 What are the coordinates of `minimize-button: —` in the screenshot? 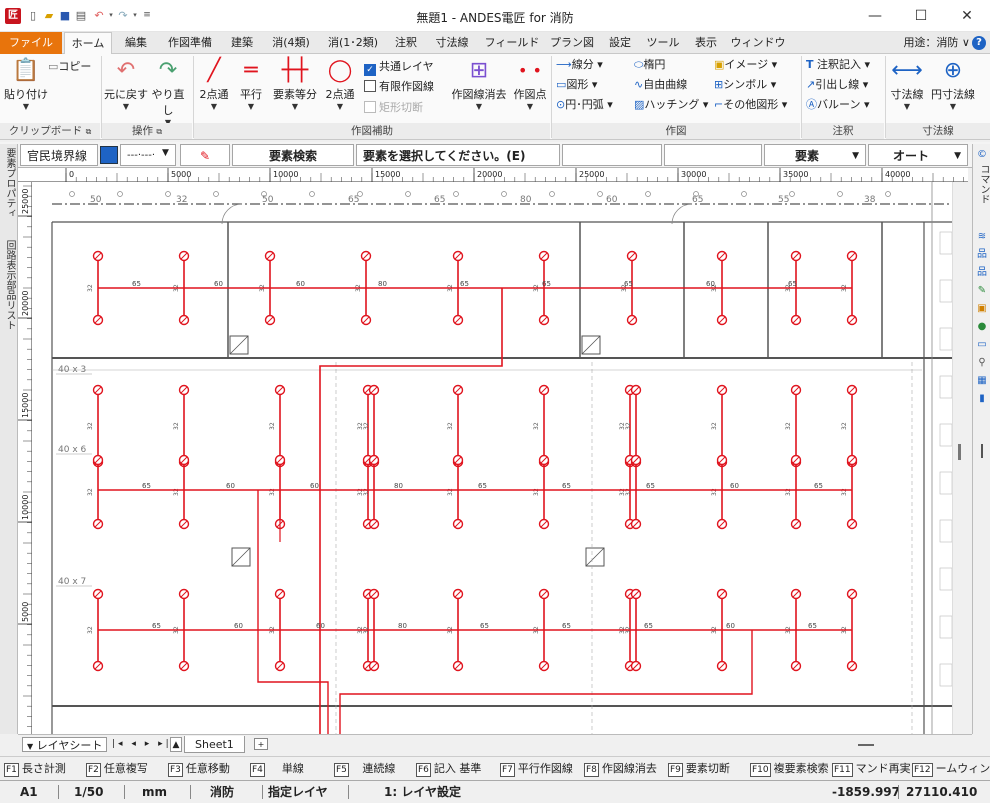 It's located at (875, 16).